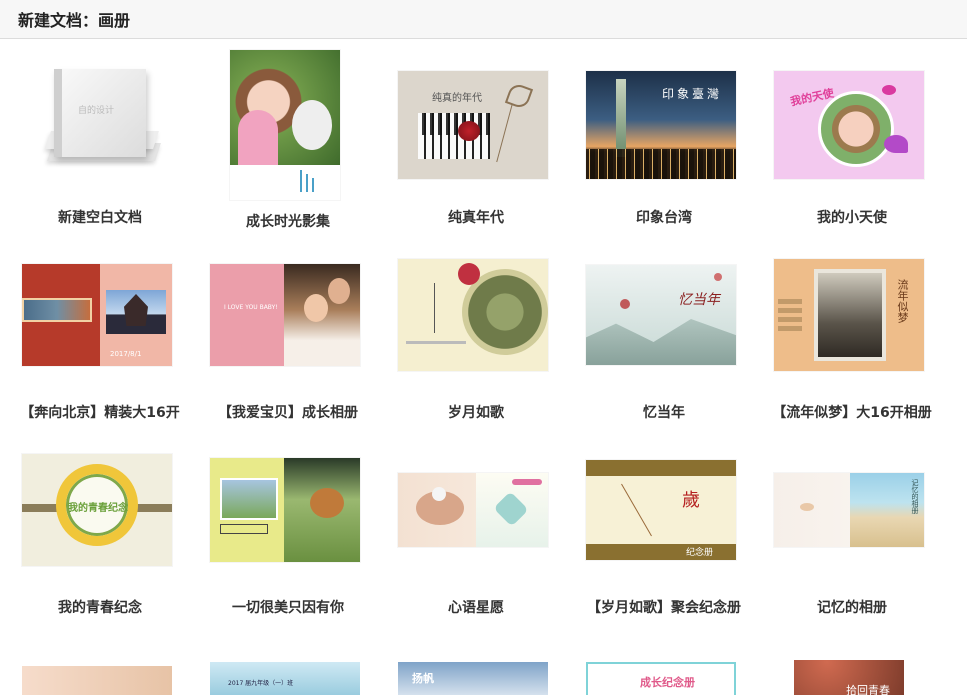  What do you see at coordinates (261, 683) in the screenshot?
I see `cover-text: 2017 届九年级（一）班` at bounding box center [261, 683].